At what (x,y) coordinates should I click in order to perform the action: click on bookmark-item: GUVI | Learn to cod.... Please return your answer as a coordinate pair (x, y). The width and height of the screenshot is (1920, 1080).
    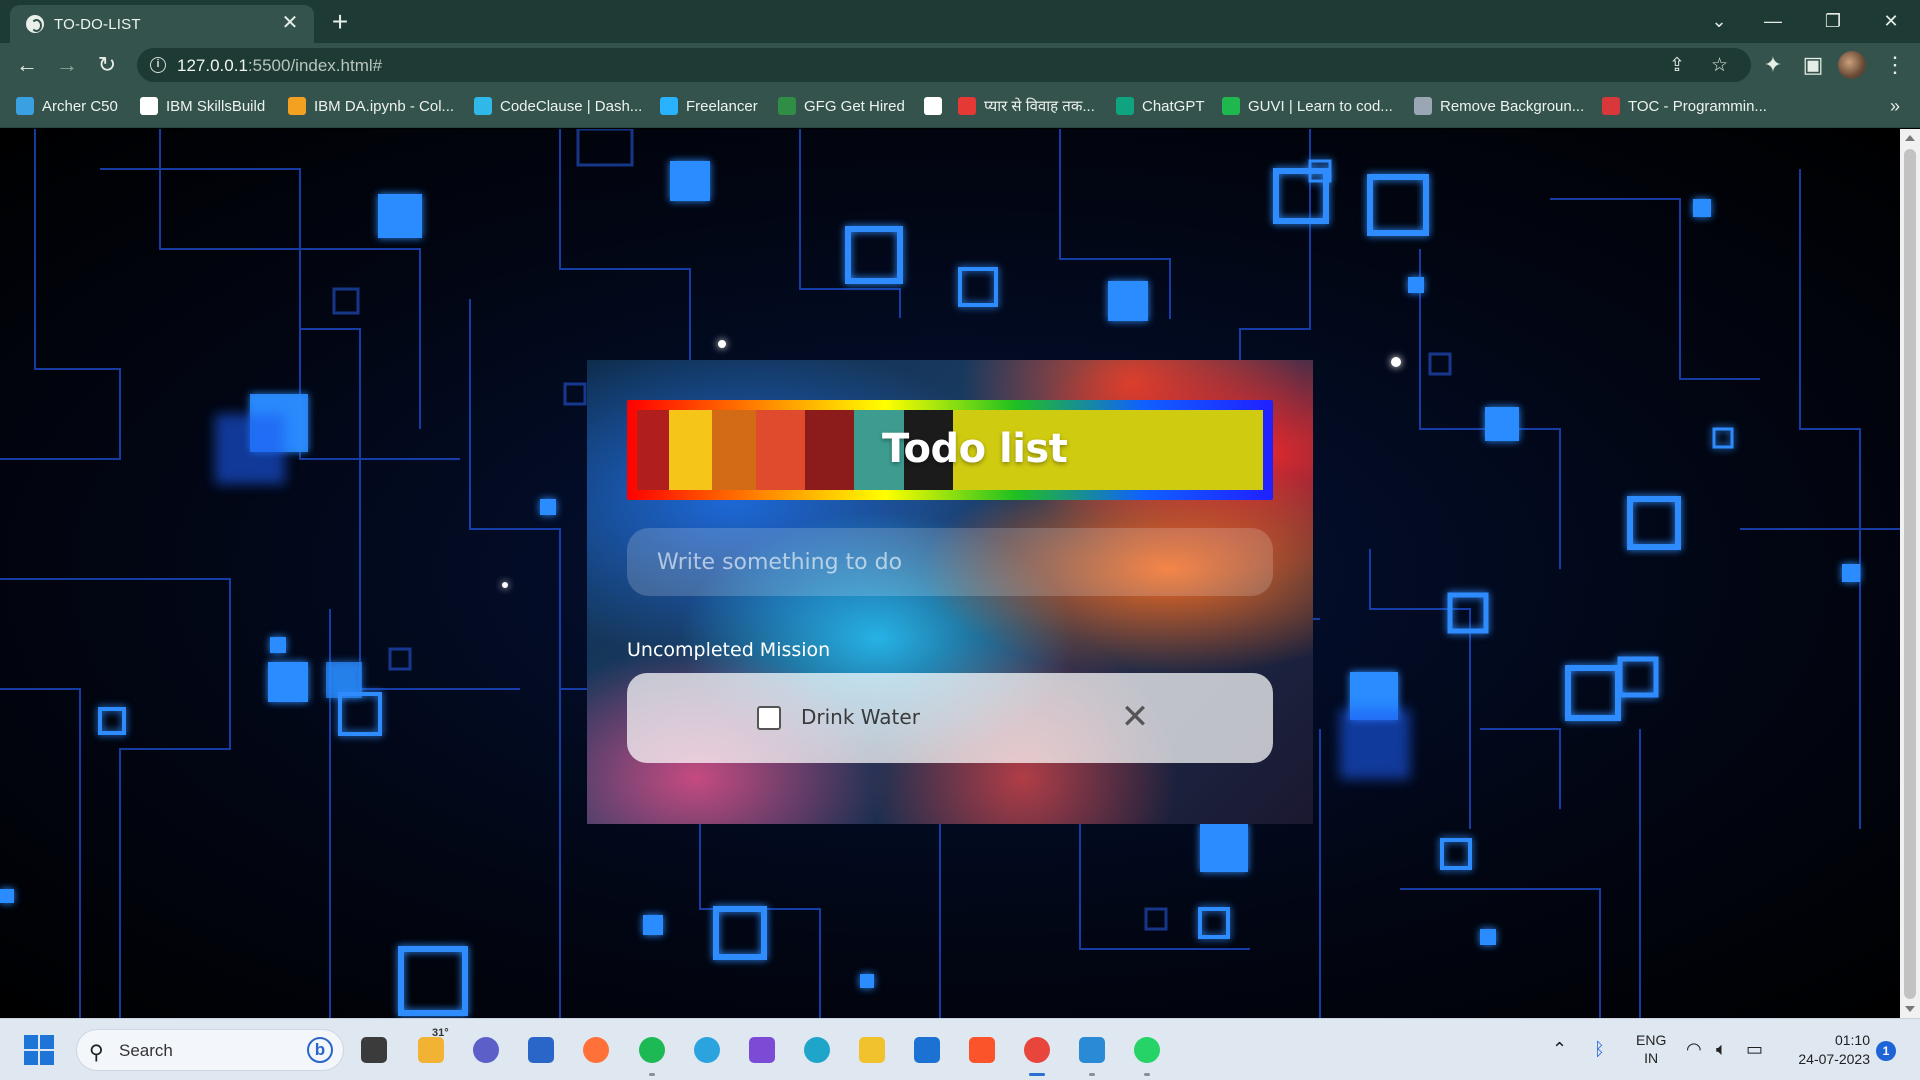
    Looking at the image, I should click on (1307, 107).